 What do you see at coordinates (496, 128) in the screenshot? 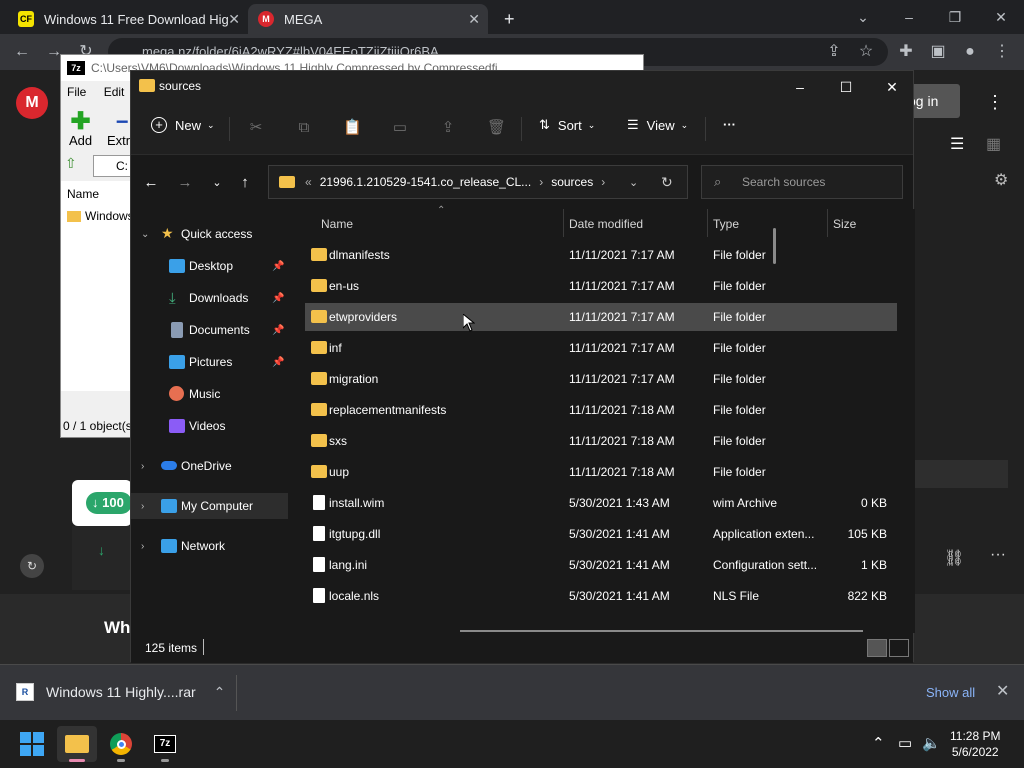
I see `delete-icon: 🗑` at bounding box center [496, 128].